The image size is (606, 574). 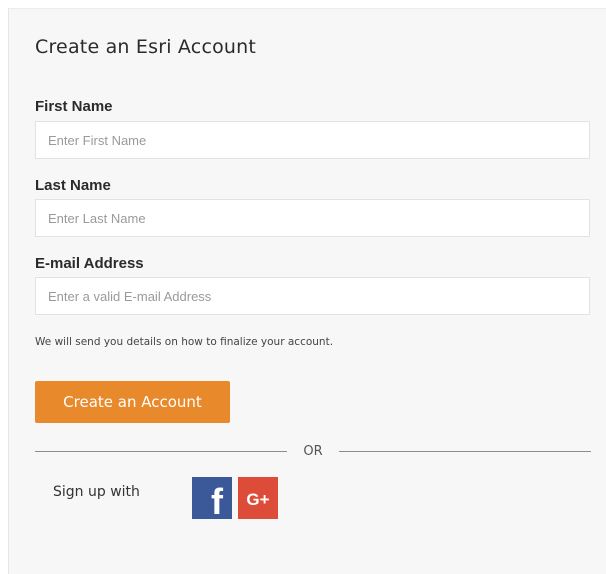 What do you see at coordinates (132, 402) in the screenshot?
I see `create-account-button: Create an Account` at bounding box center [132, 402].